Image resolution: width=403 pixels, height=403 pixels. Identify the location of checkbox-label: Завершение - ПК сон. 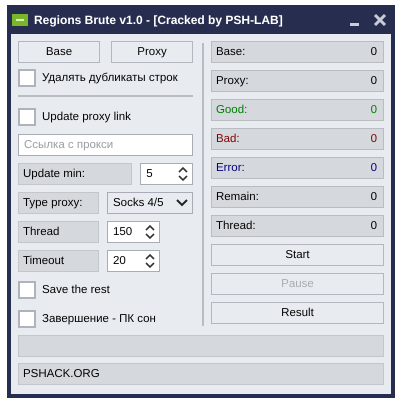
(99, 319).